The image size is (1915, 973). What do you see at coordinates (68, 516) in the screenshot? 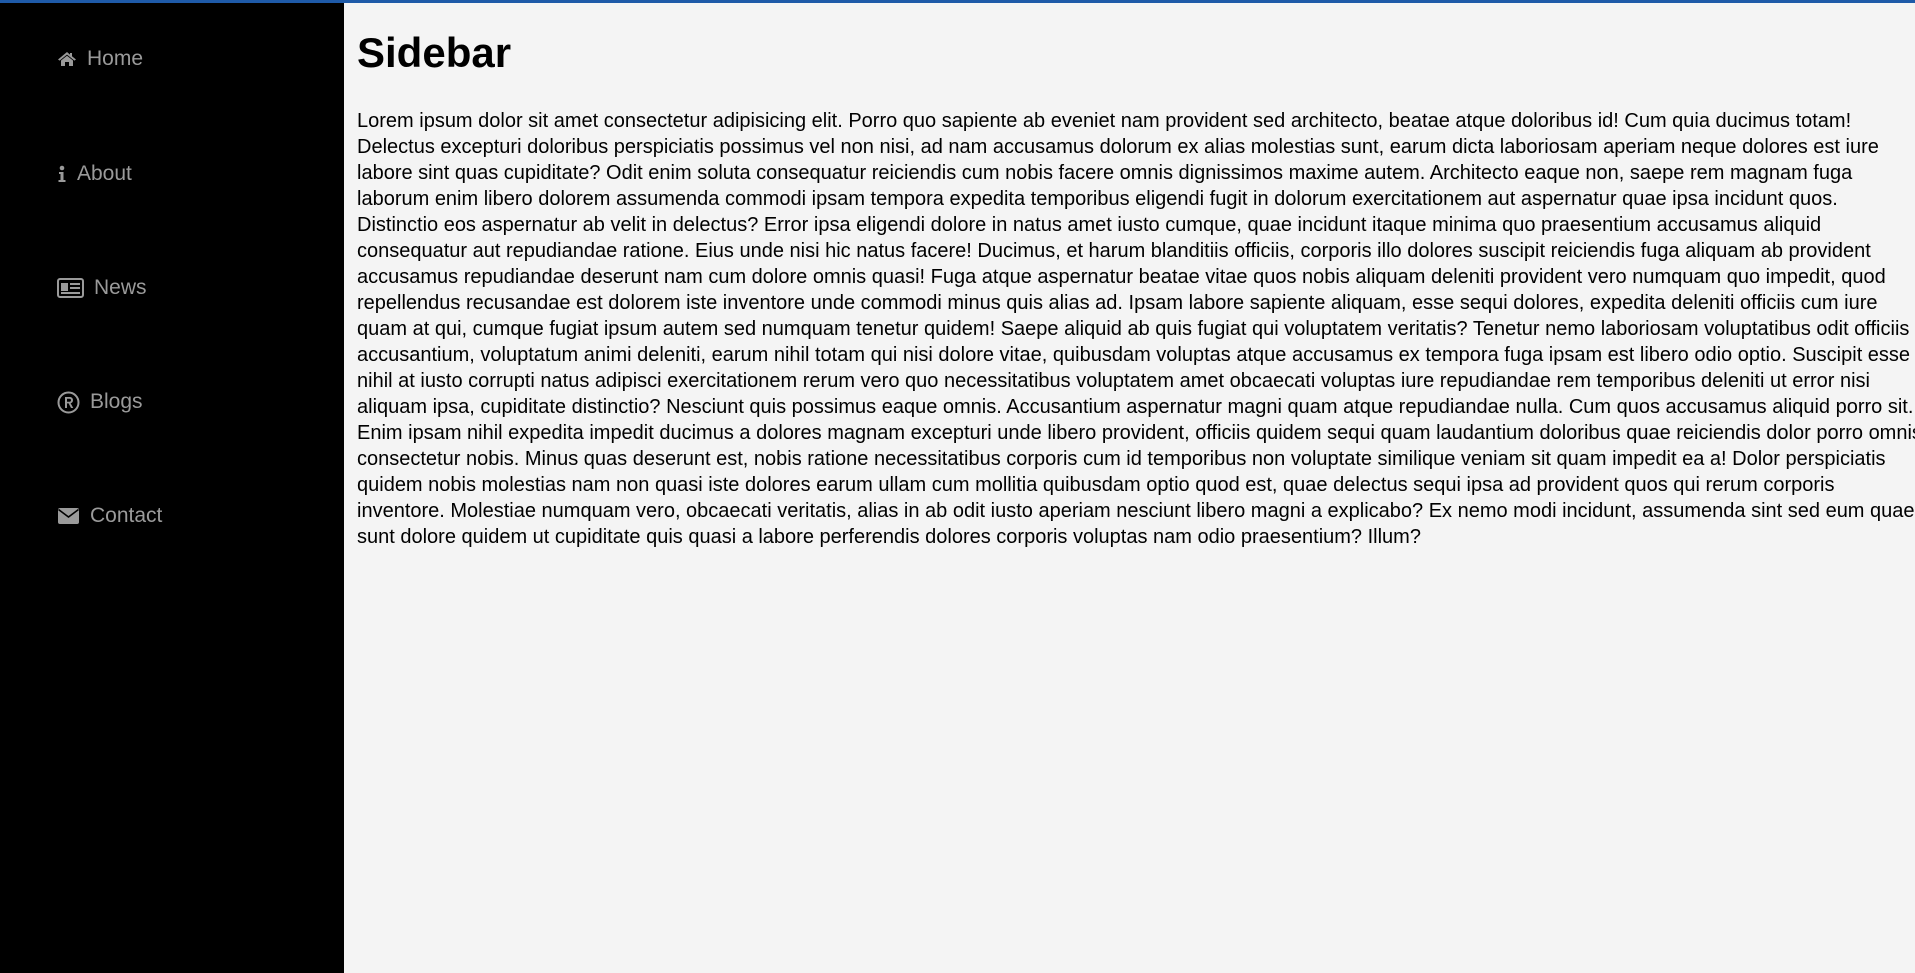
I see `envelope-icon` at bounding box center [68, 516].